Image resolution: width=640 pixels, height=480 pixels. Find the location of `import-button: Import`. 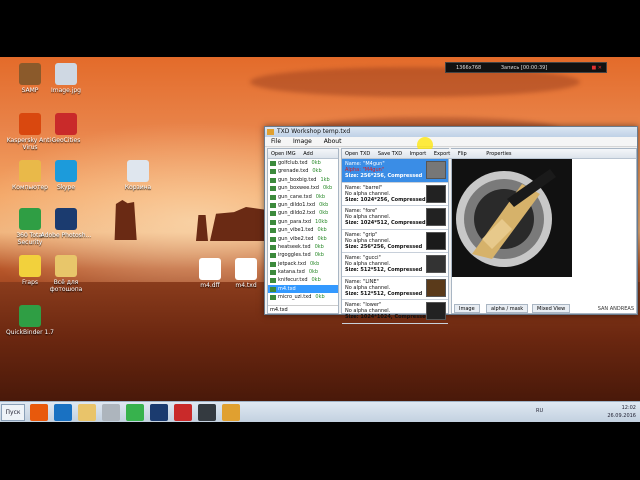

import-button: Import is located at coordinates (418, 154).